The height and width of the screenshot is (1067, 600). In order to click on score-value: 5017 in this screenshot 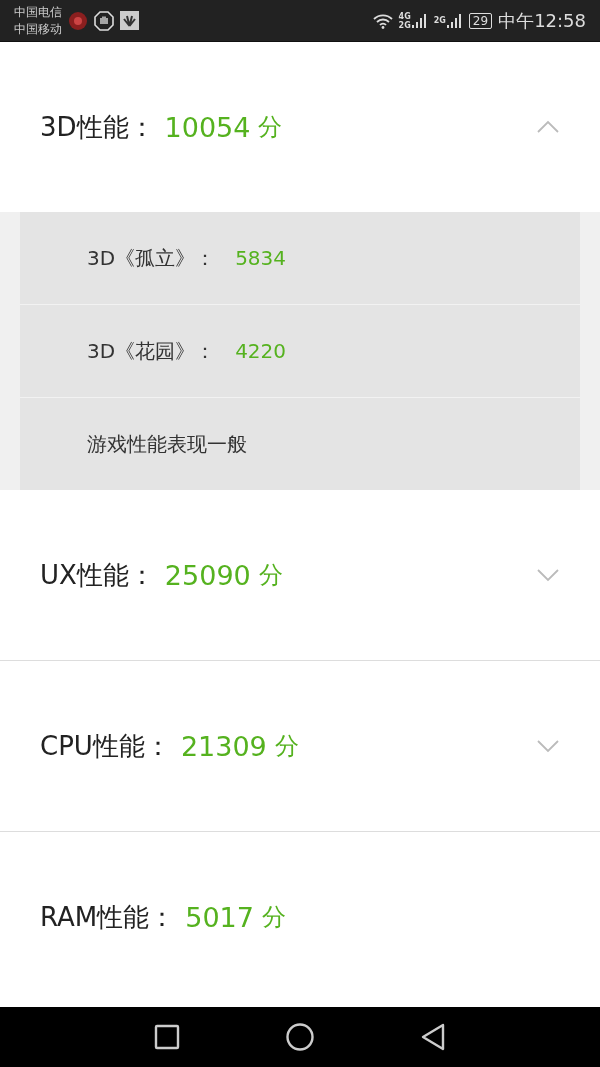, I will do `click(219, 917)`.